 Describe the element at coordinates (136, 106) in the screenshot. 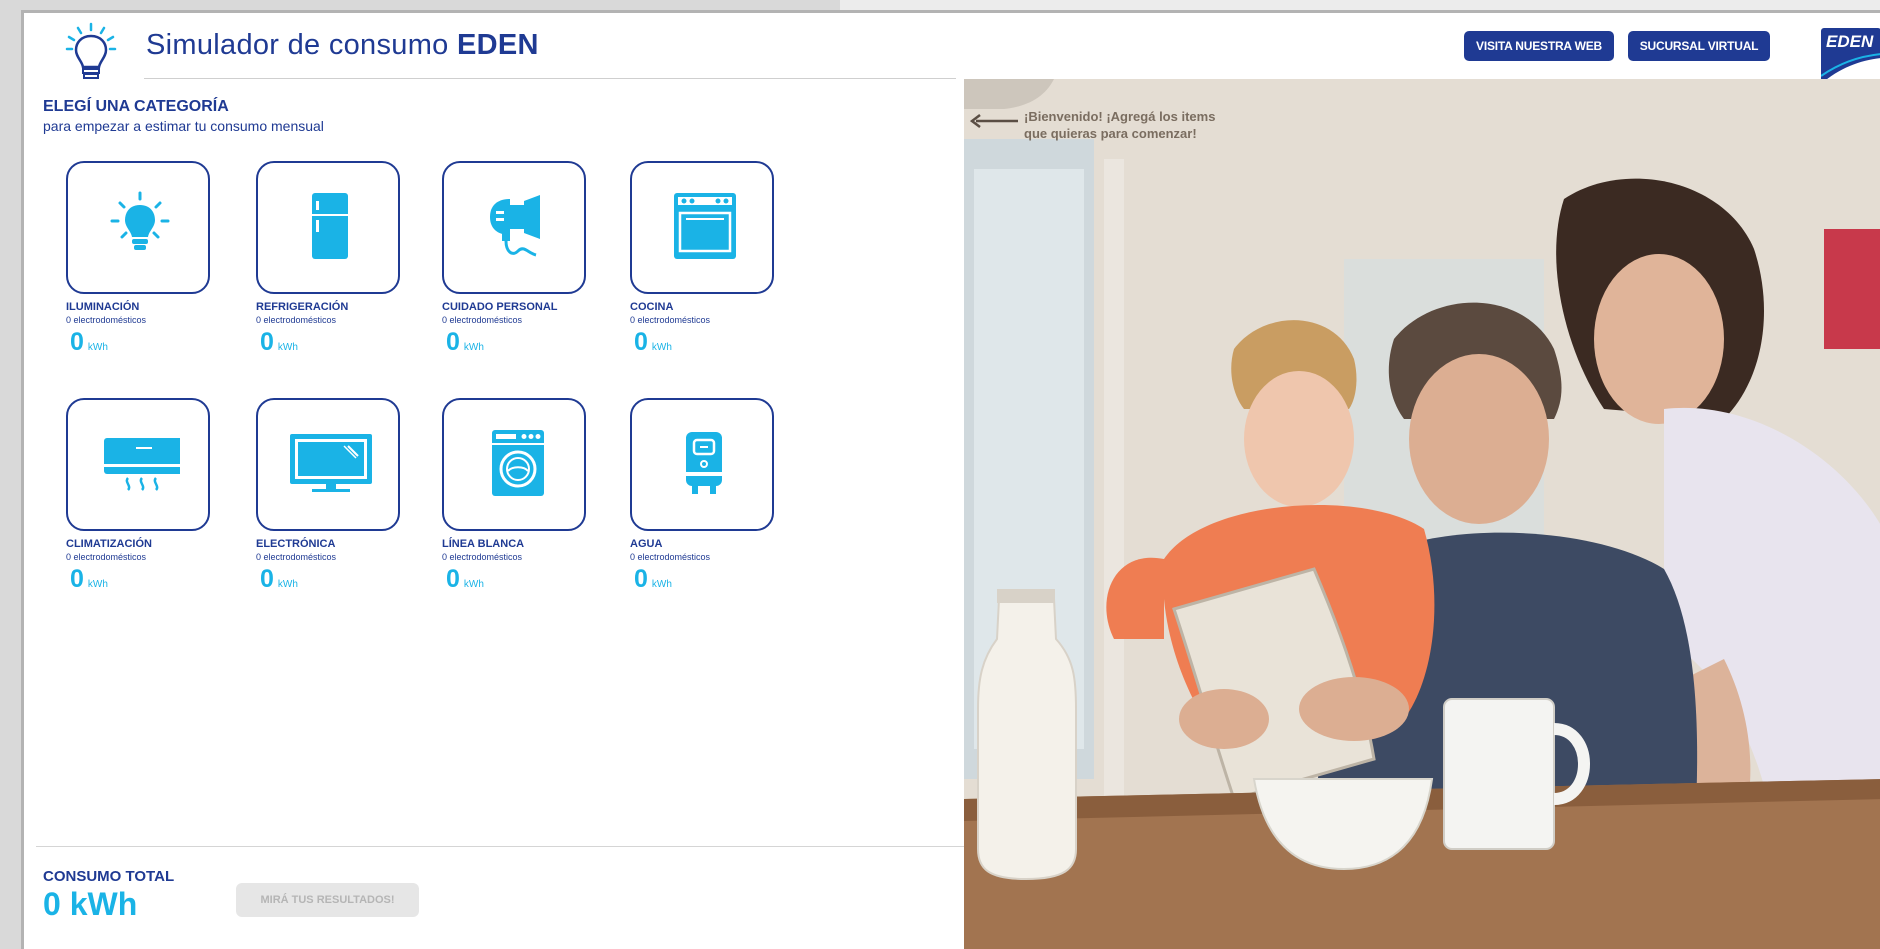

I see `category-heading: ELEGÍ UNA CATEGORÍA` at that location.